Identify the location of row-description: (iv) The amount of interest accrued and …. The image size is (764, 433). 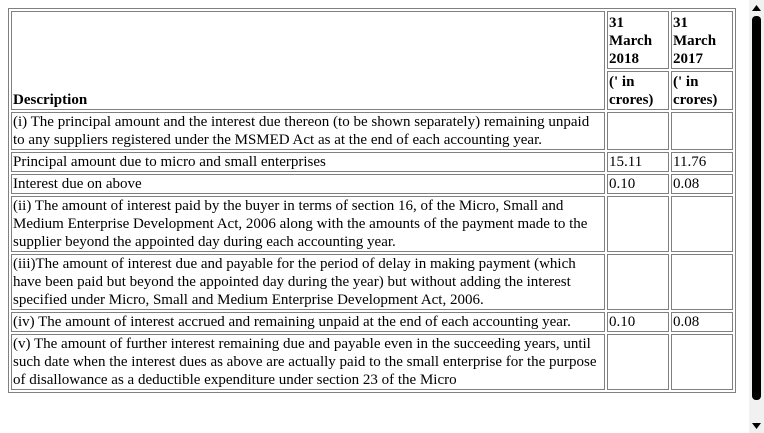
(308, 322).